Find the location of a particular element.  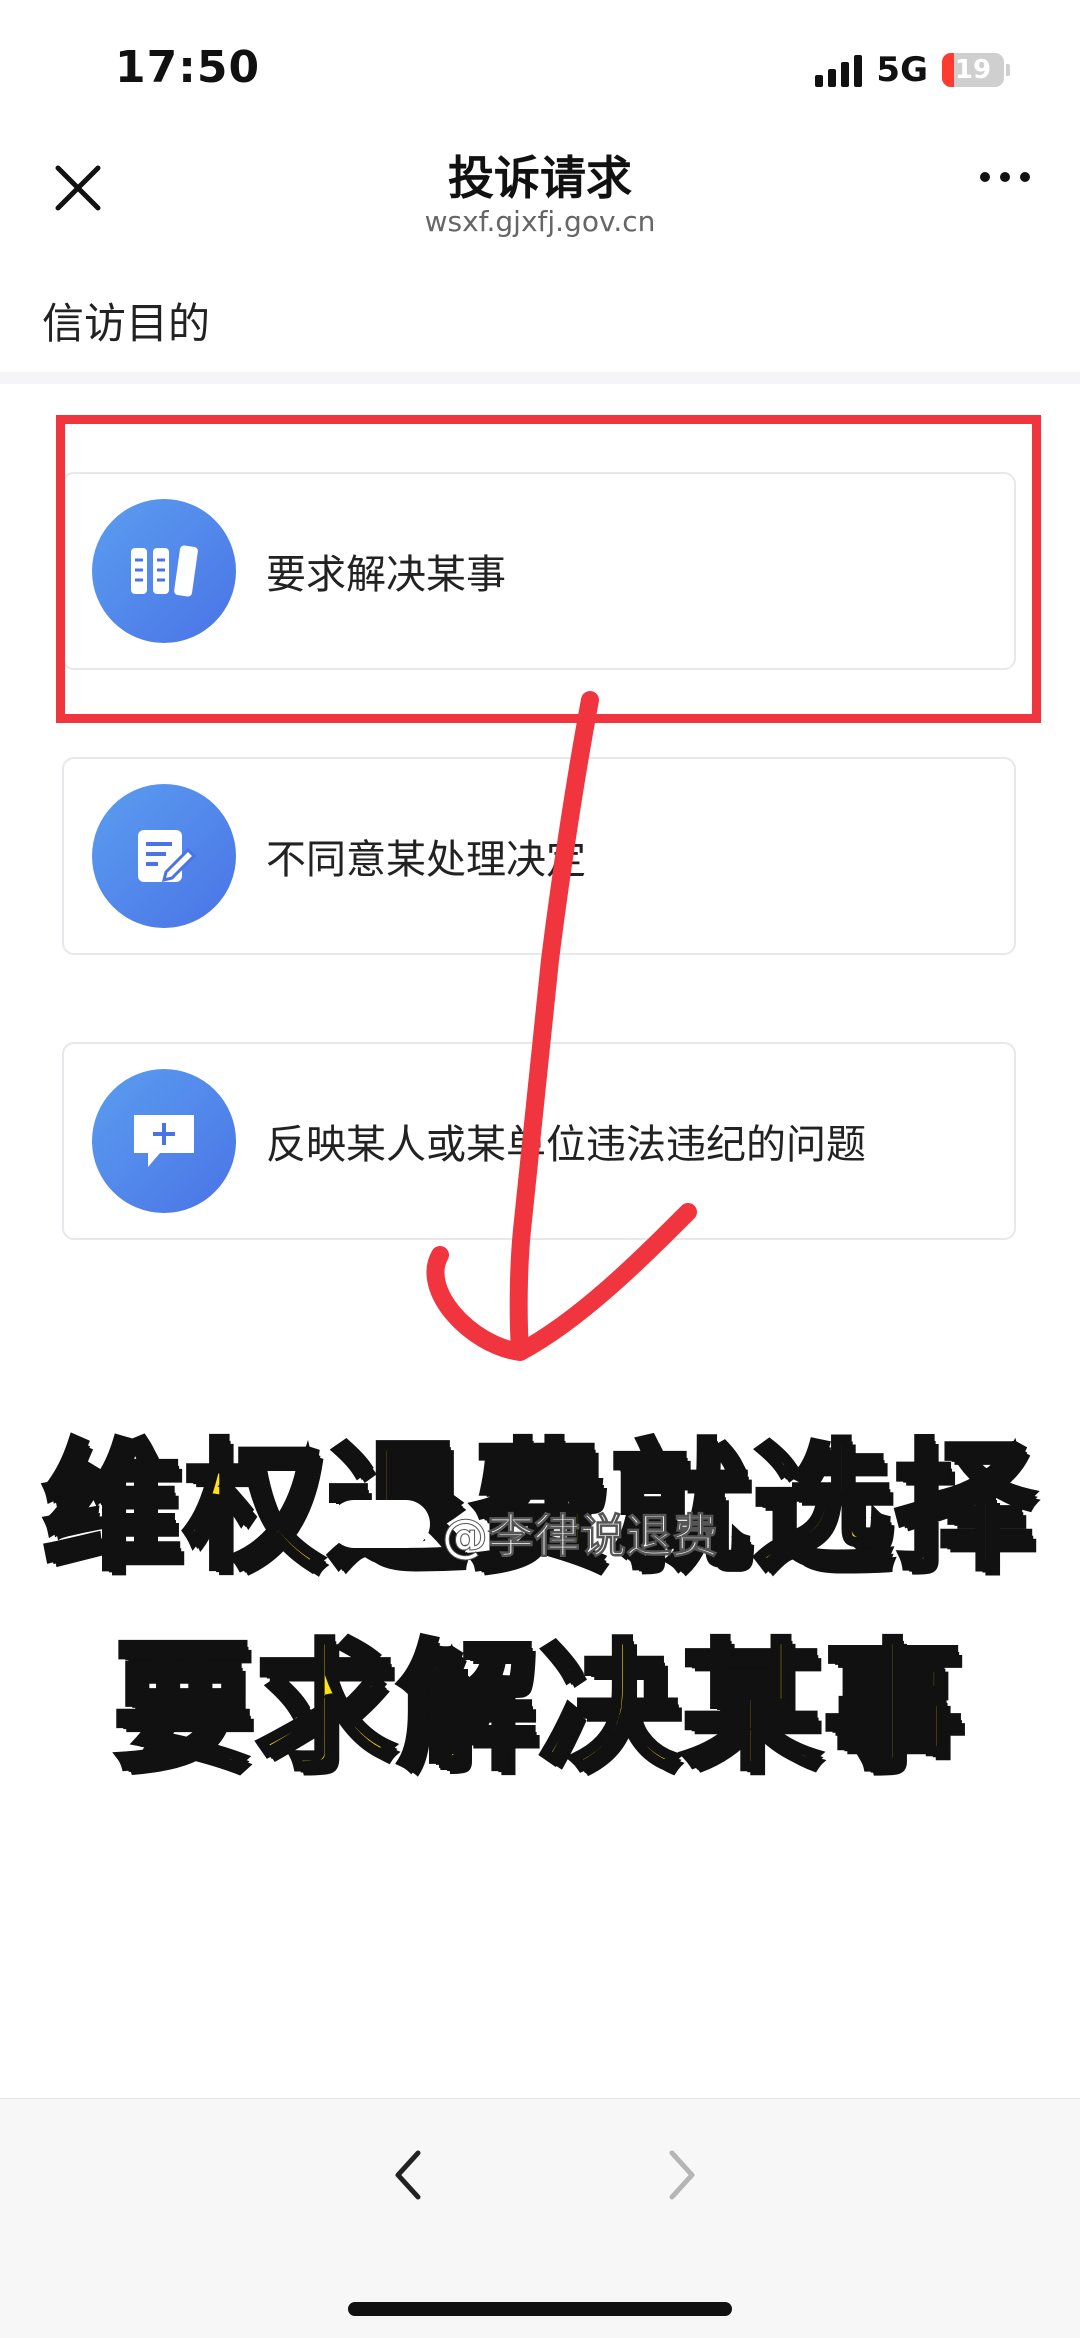

more-button is located at coordinates (1005, 177).